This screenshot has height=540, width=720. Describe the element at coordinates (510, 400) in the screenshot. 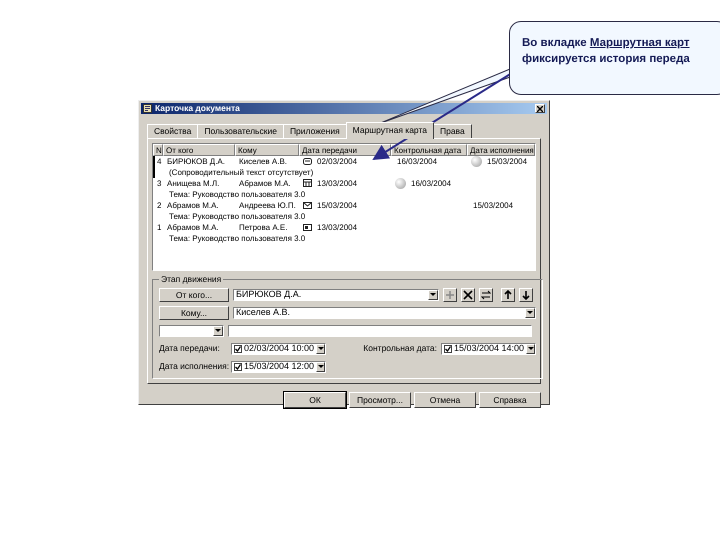

I see `dialog-button: Справка` at that location.